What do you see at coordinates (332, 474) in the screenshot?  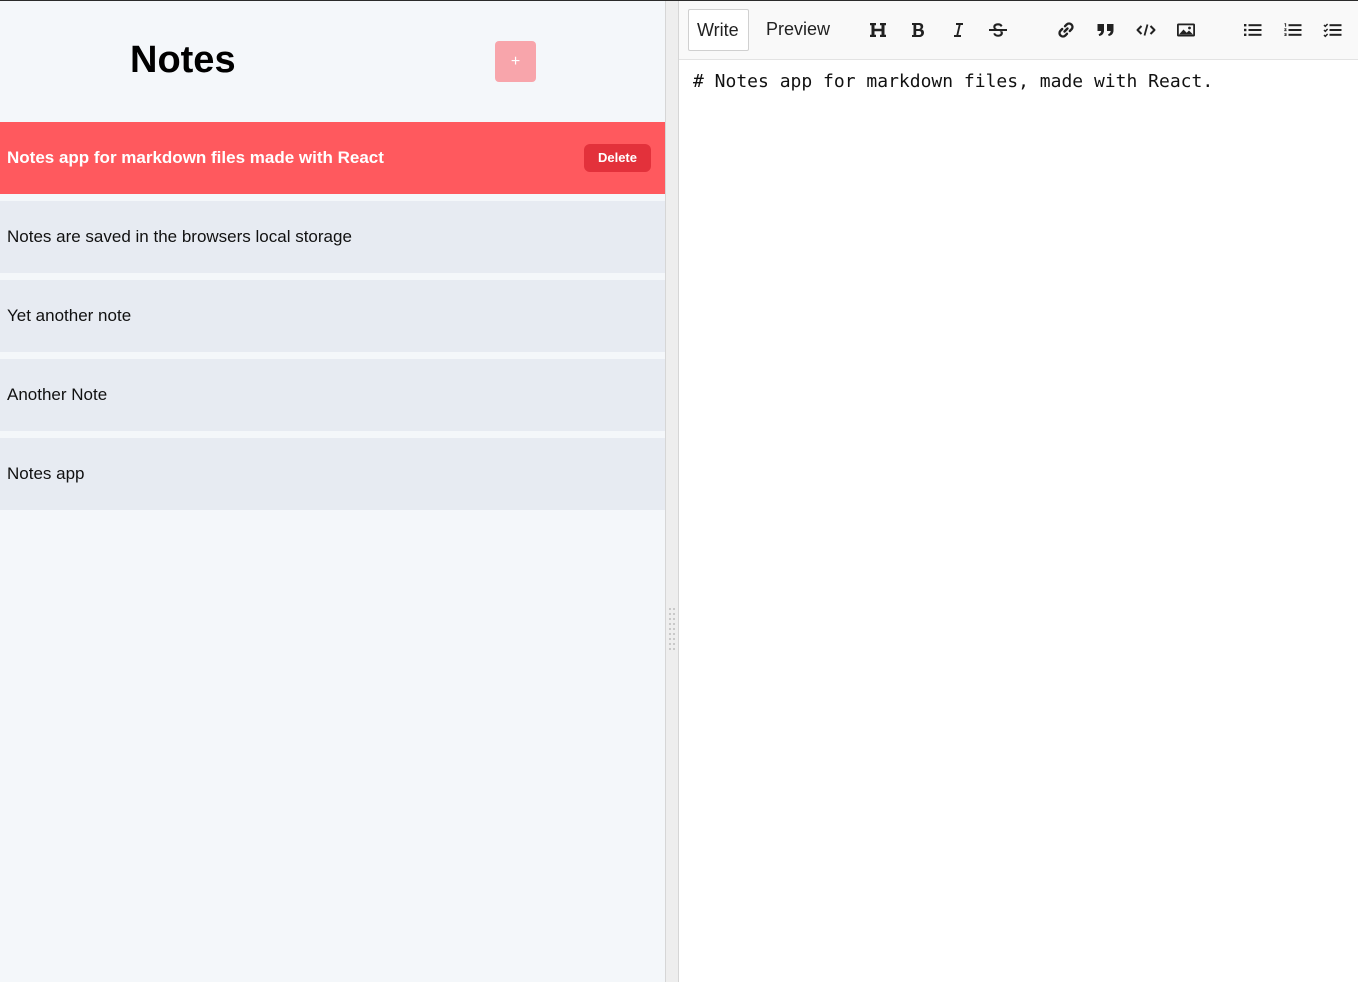 I see `note-item: Notes app` at bounding box center [332, 474].